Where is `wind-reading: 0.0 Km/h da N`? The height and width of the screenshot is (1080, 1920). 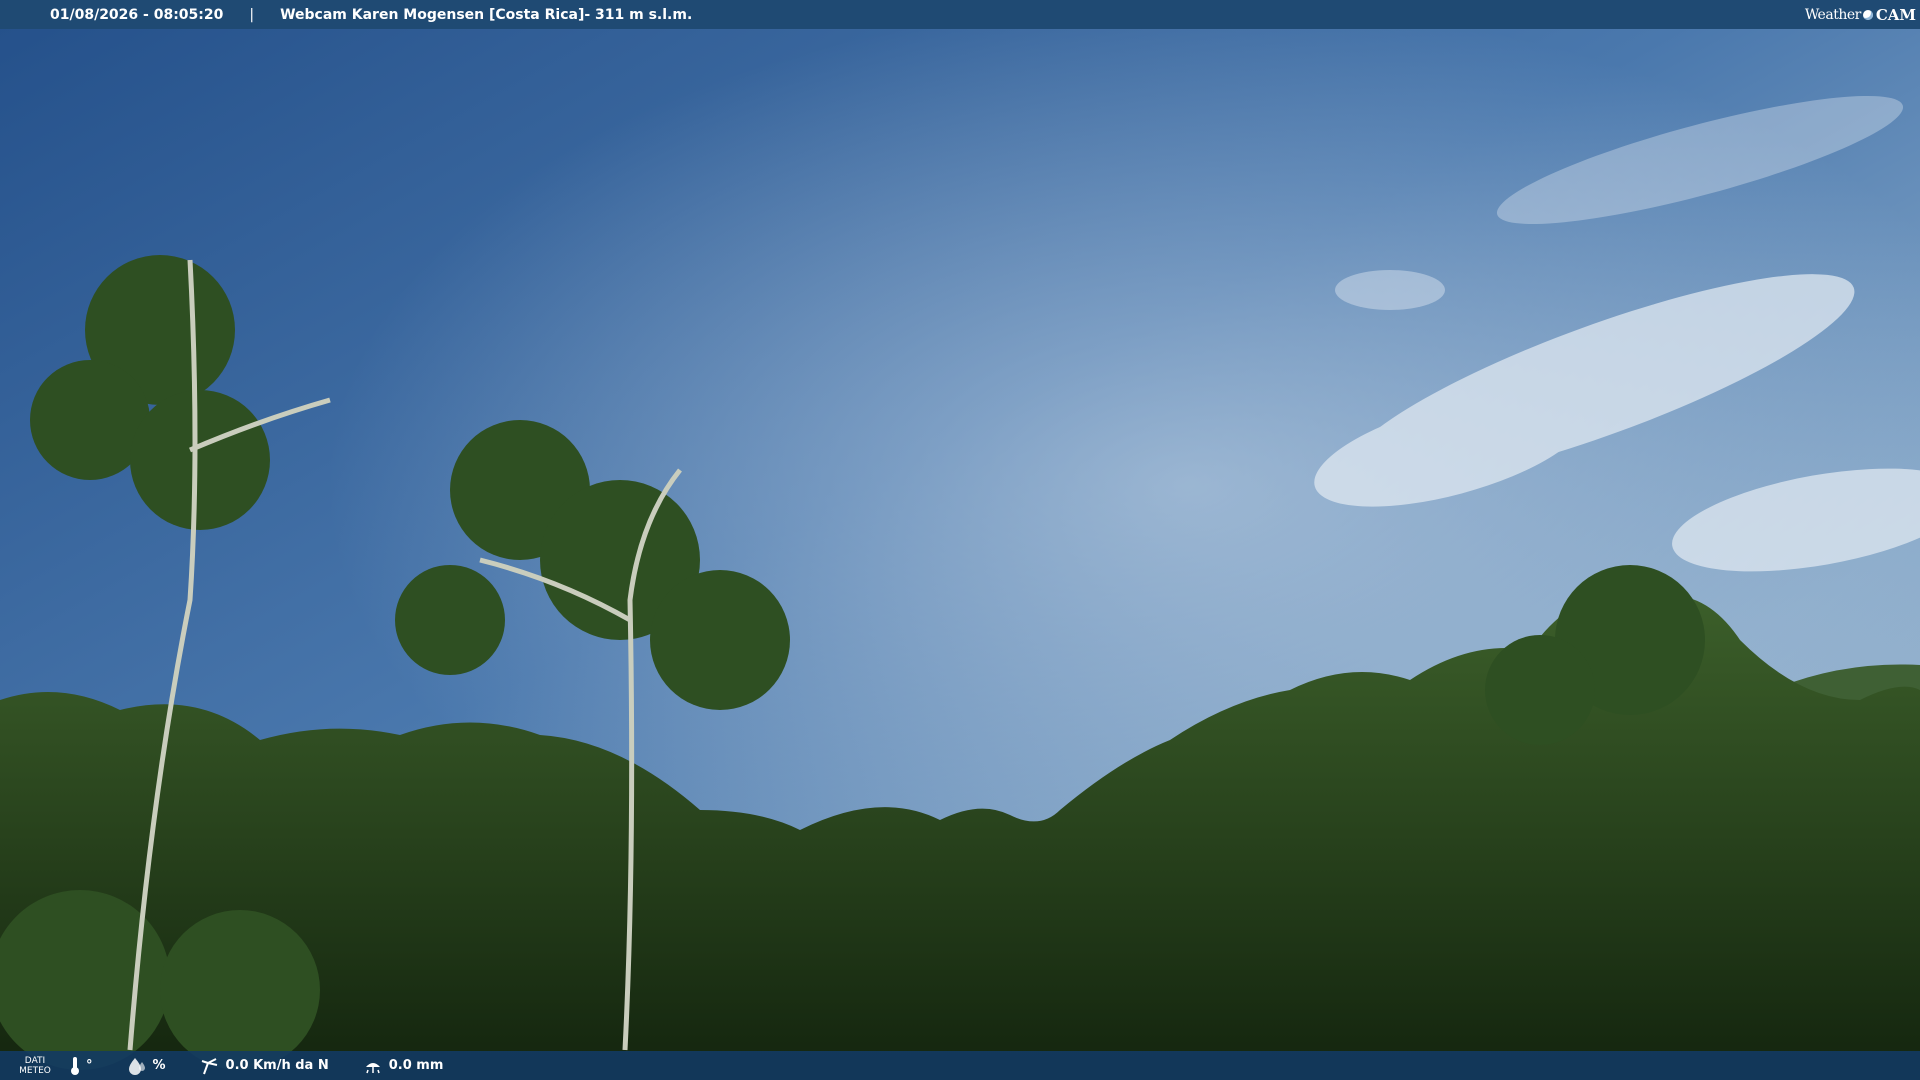 wind-reading: 0.0 Km/h da N is located at coordinates (264, 1066).